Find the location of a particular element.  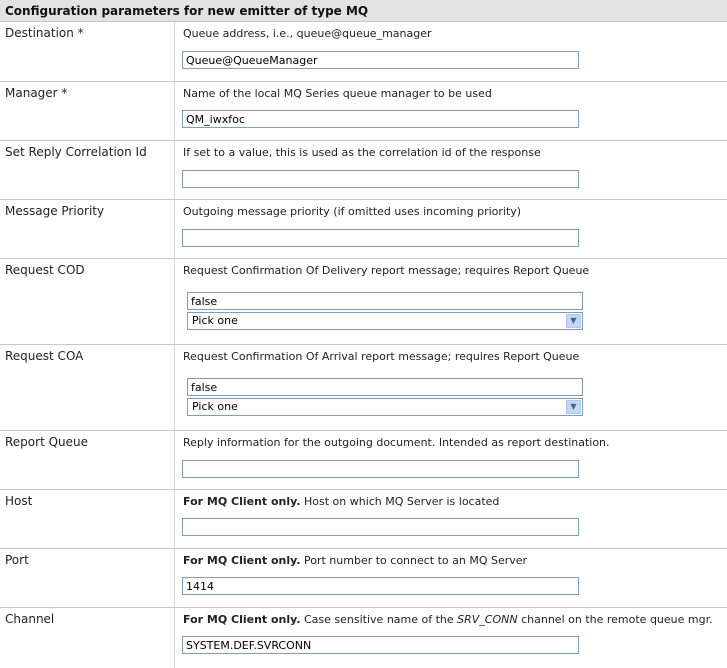

coa-select-value: Pick one is located at coordinates (215, 406).